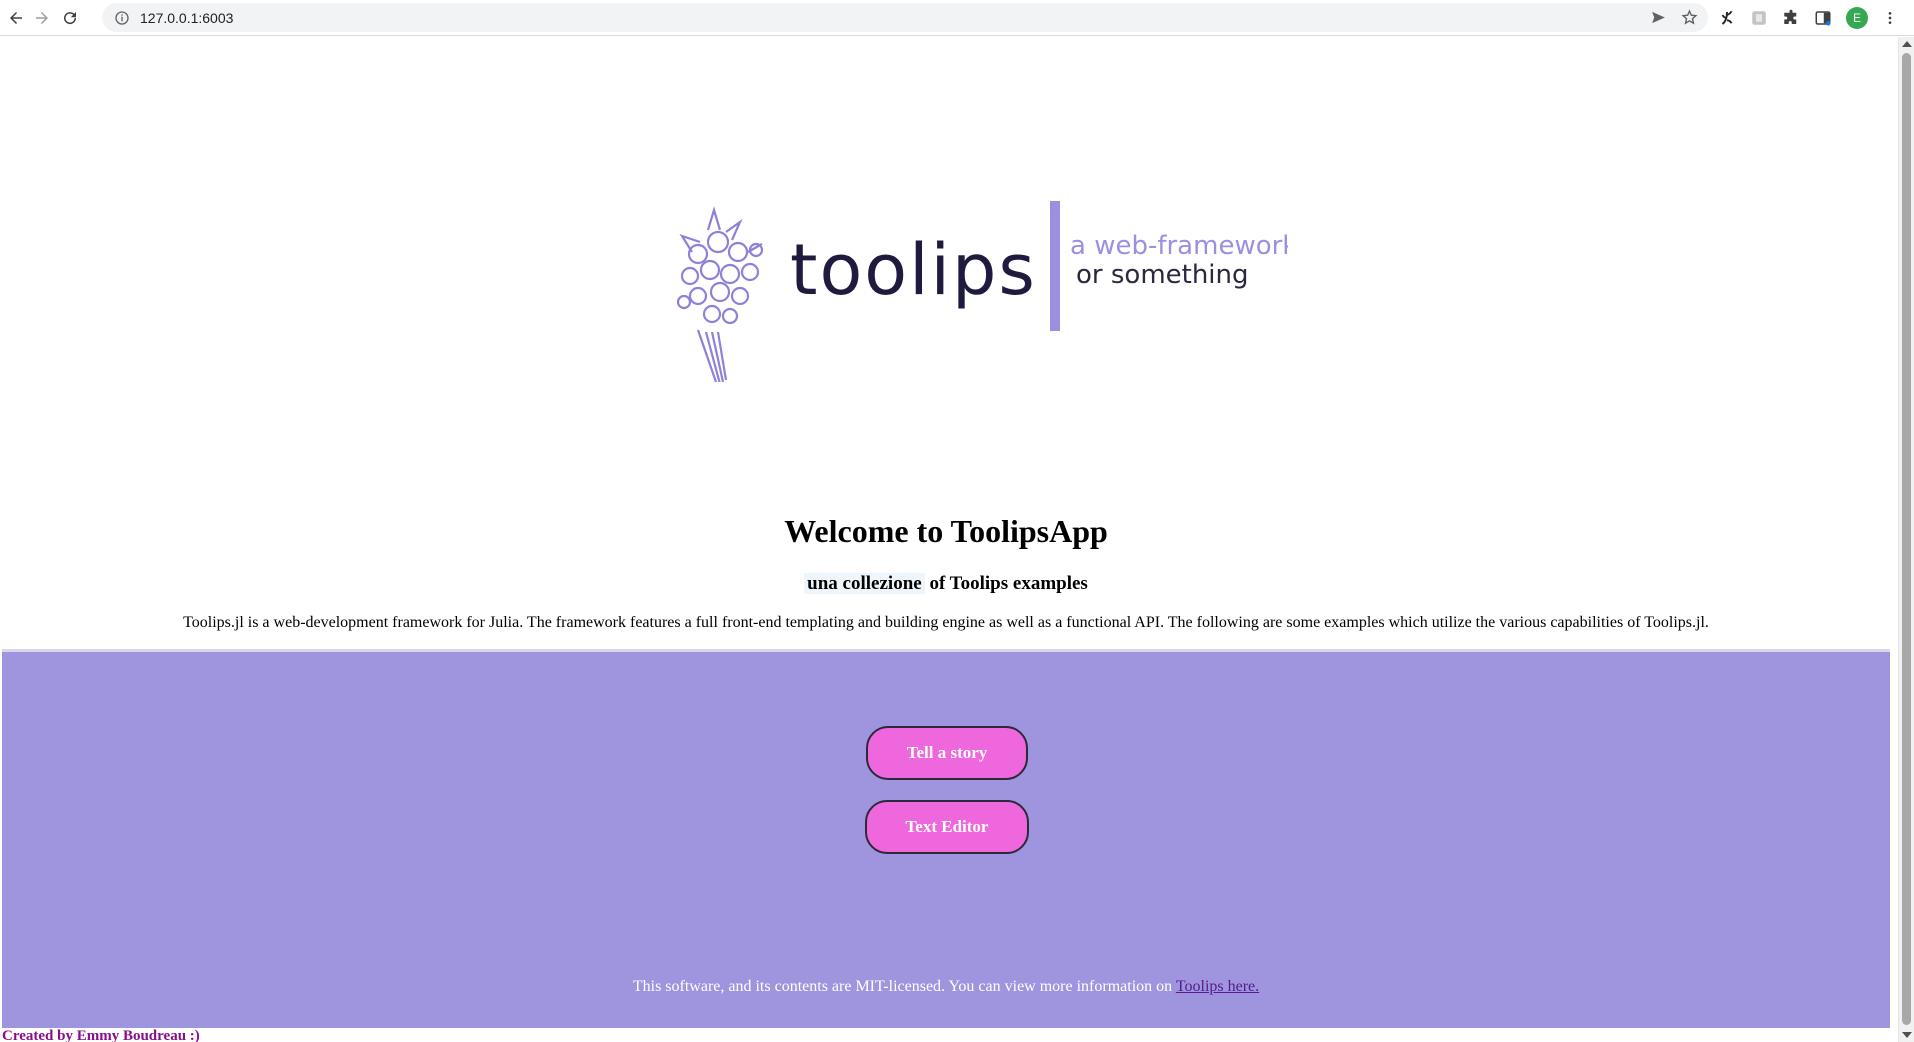 Image resolution: width=1914 pixels, height=1042 pixels. Describe the element at coordinates (947, 827) in the screenshot. I see `text-editor-button: Text Editor` at that location.